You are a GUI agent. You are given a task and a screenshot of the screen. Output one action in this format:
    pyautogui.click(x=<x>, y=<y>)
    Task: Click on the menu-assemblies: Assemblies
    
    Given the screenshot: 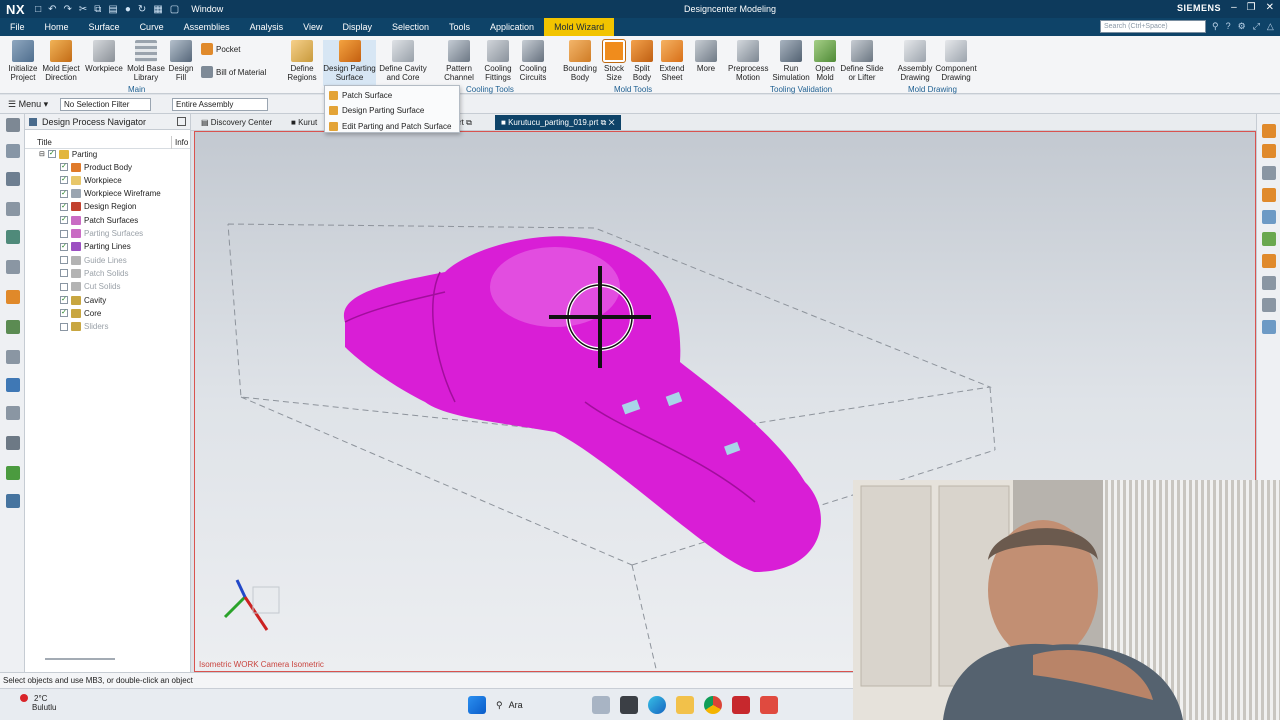 What is the action you would take?
    pyautogui.click(x=207, y=27)
    